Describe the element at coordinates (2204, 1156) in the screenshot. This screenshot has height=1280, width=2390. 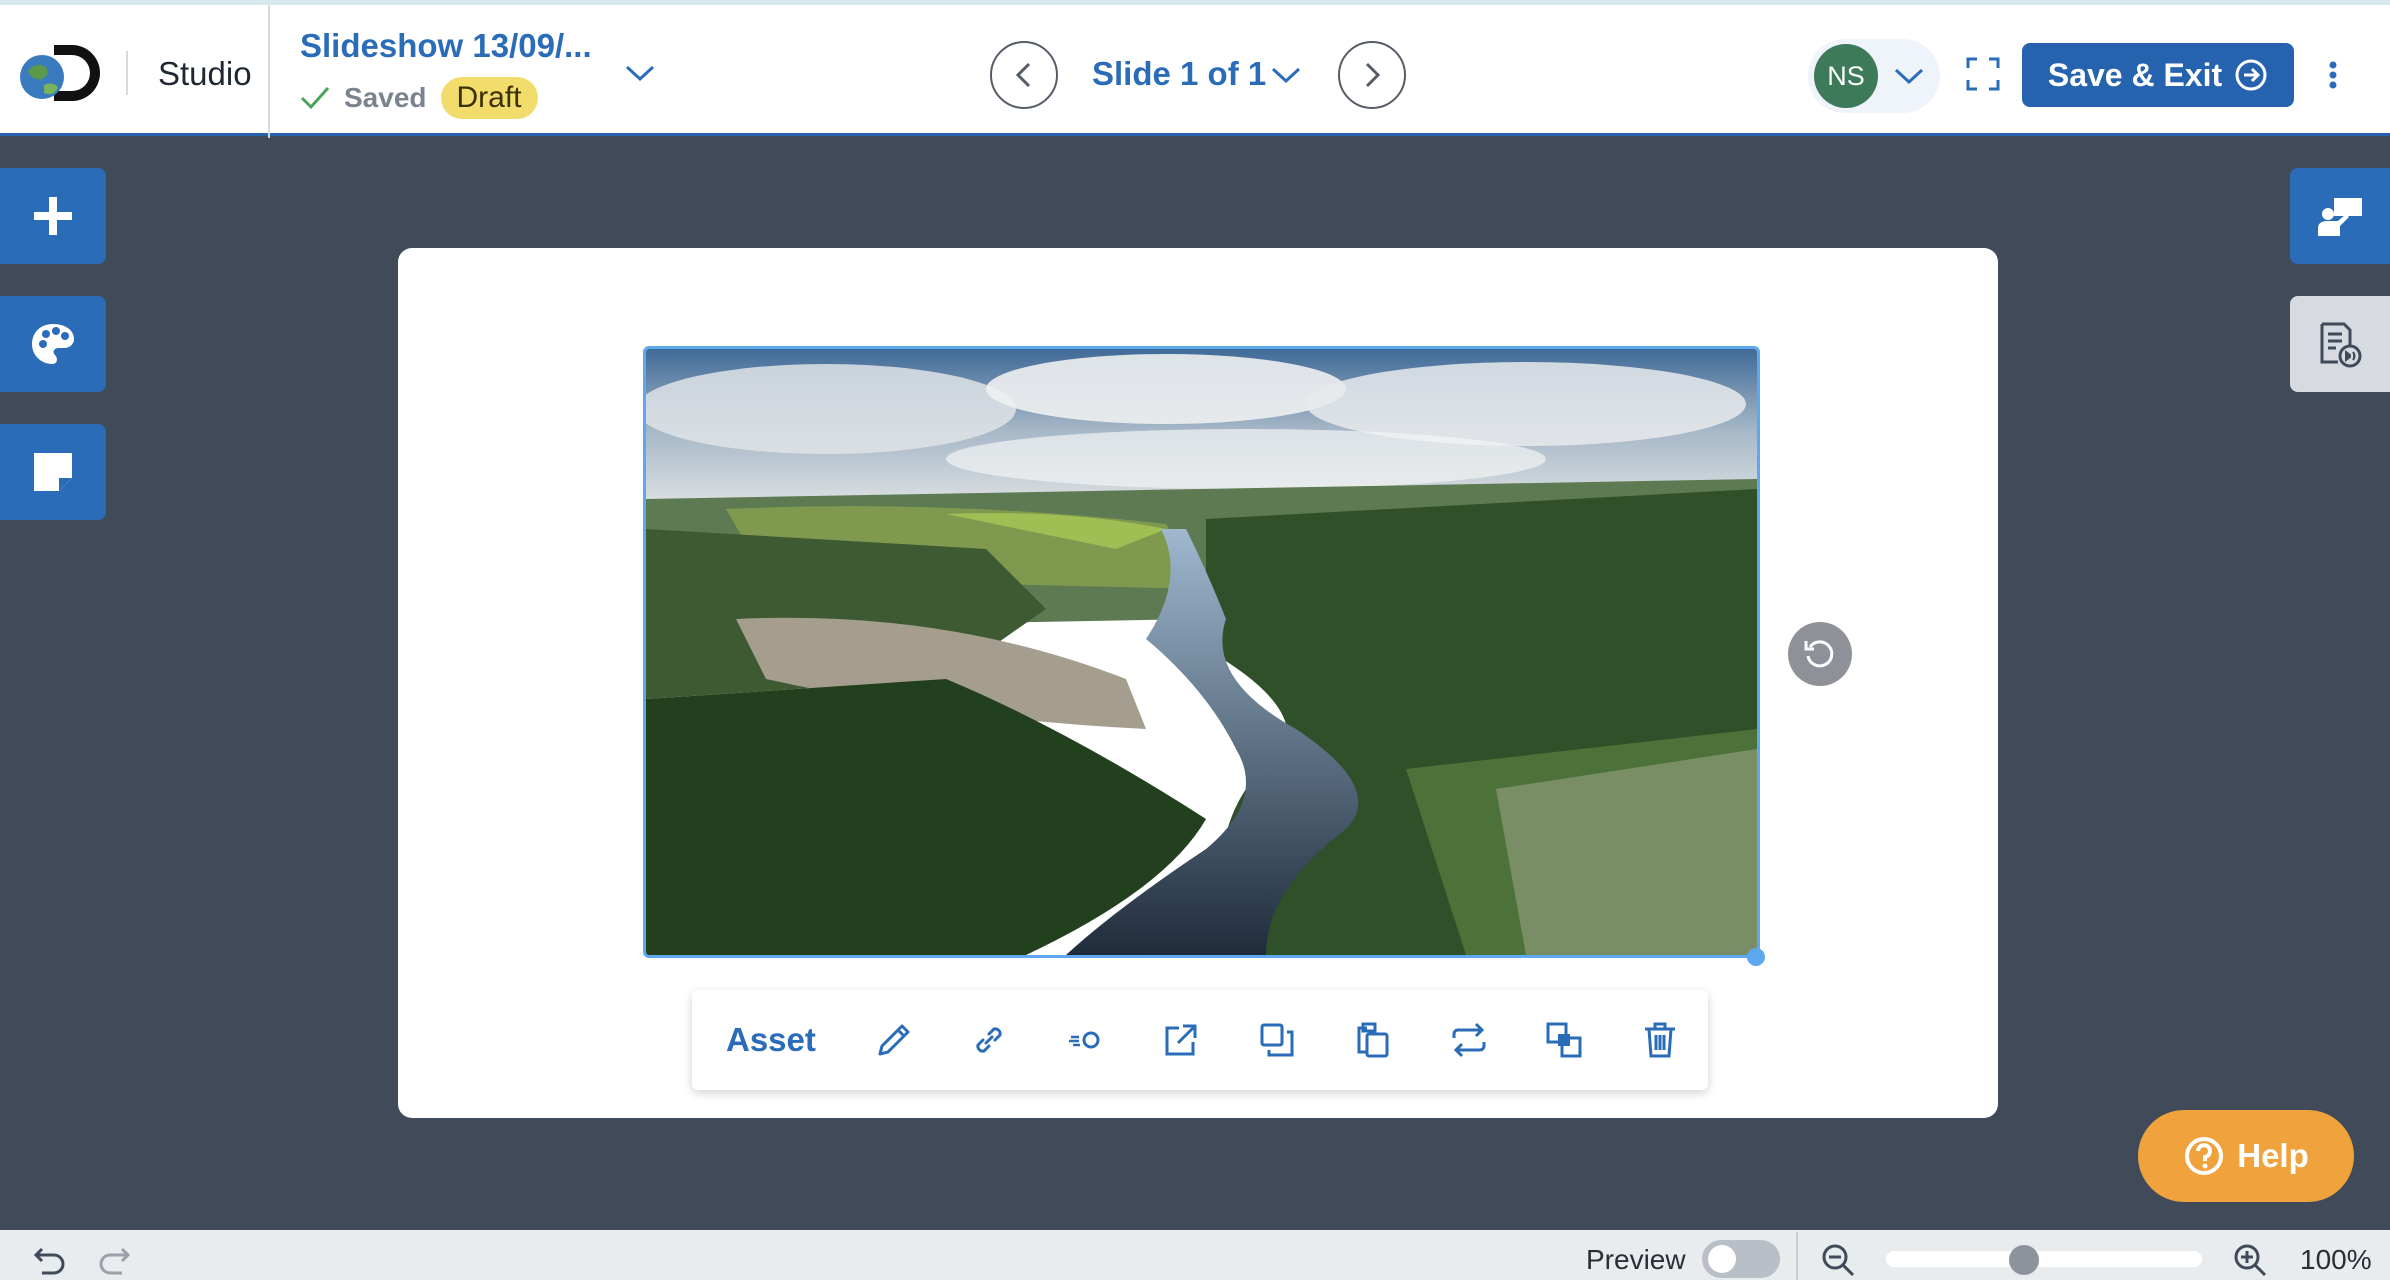
I see `question-circle-icon` at that location.